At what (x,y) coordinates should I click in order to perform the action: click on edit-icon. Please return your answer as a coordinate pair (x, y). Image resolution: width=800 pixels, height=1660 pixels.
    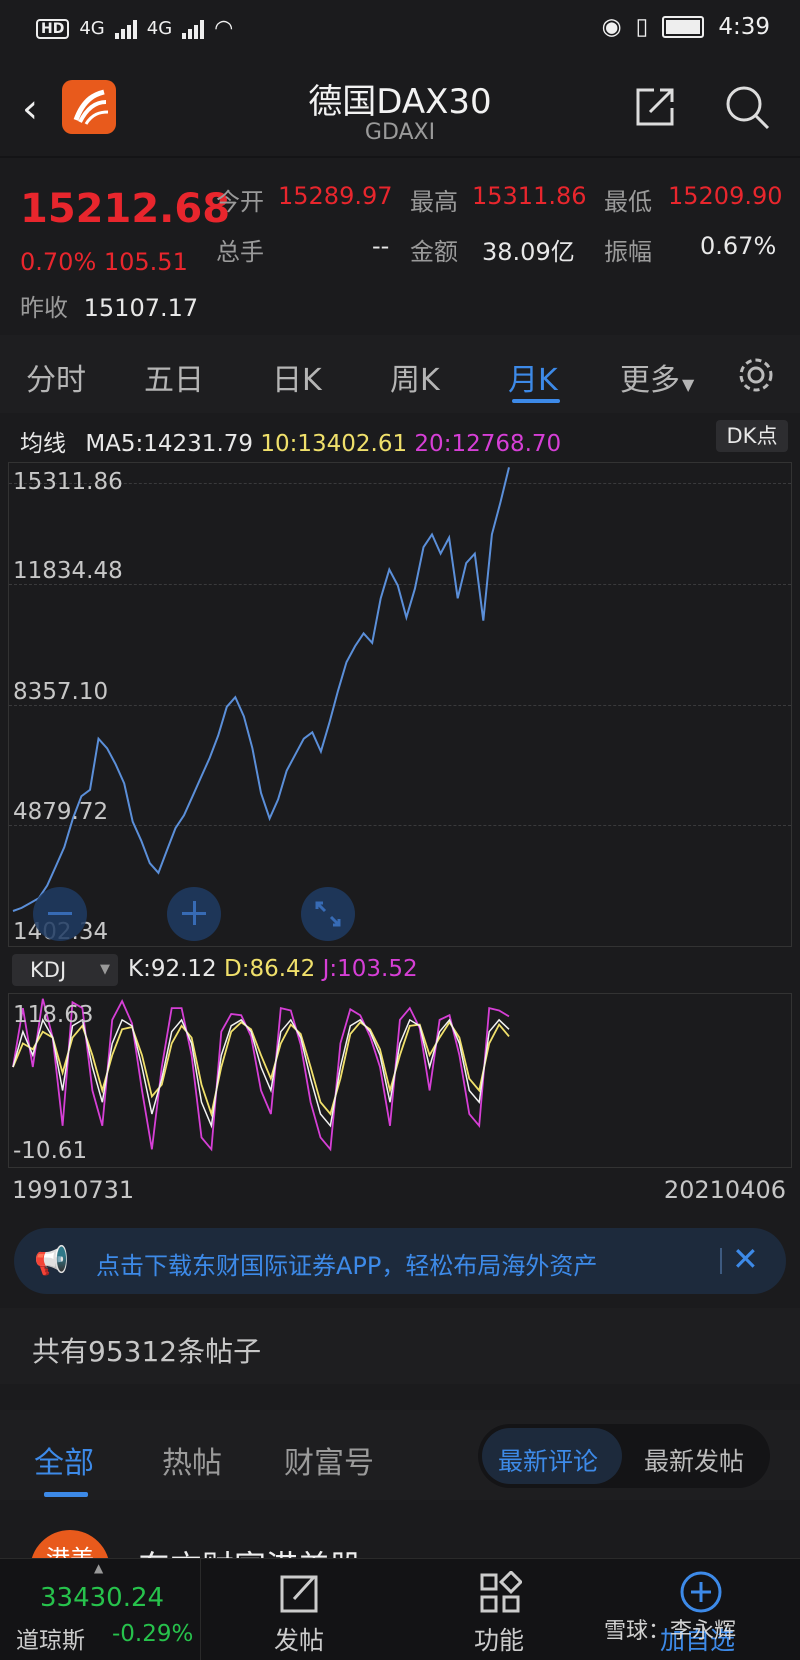
    Looking at the image, I should click on (299, 1594).